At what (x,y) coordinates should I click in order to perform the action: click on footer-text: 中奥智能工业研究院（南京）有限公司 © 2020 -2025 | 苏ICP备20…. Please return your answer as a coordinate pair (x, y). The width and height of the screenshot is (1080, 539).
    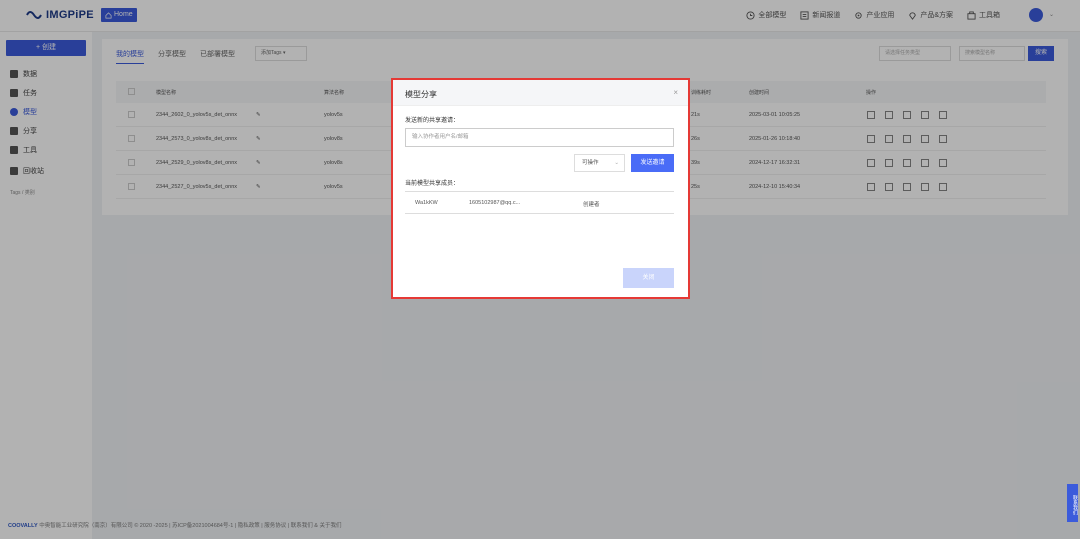
    Looking at the image, I should click on (190, 526).